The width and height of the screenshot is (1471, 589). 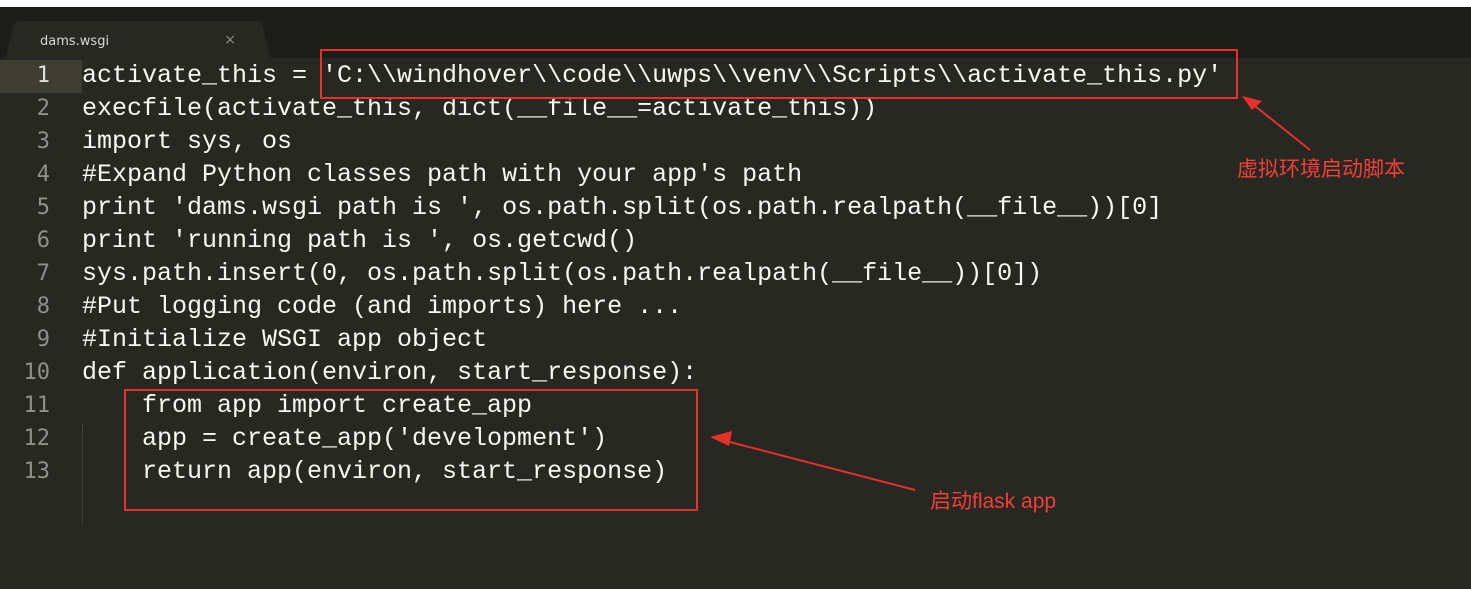 What do you see at coordinates (230, 40) in the screenshot?
I see `close-icon: ×` at bounding box center [230, 40].